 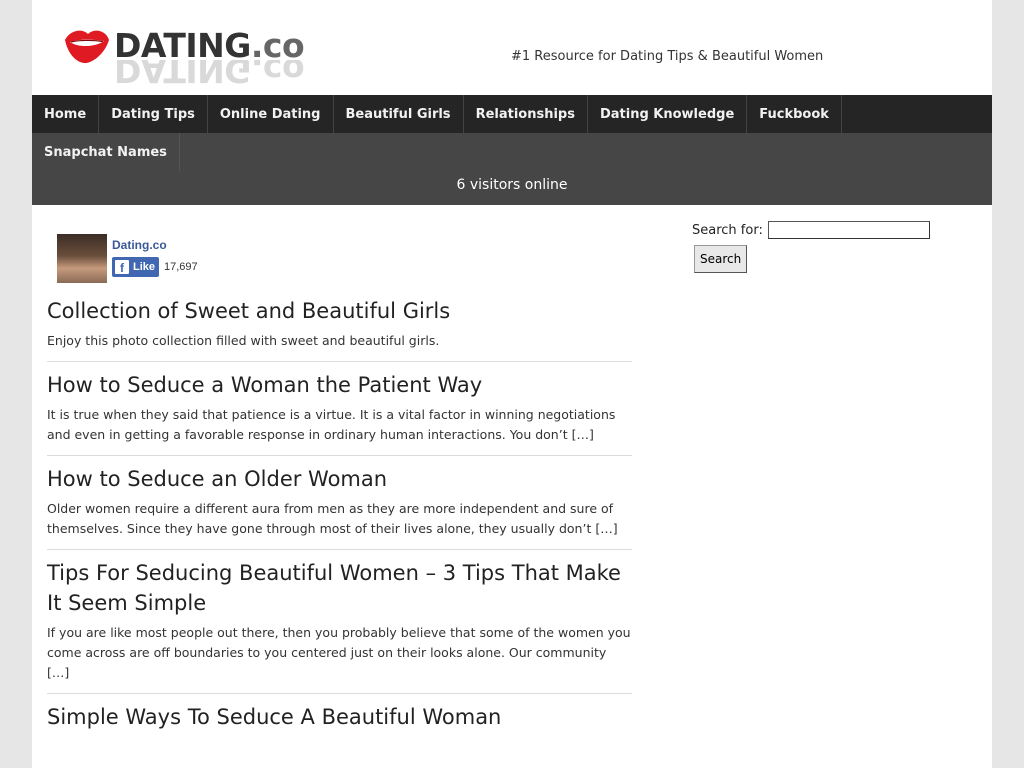 What do you see at coordinates (271, 114) in the screenshot?
I see `nav-item-online-dating: Online Dating` at bounding box center [271, 114].